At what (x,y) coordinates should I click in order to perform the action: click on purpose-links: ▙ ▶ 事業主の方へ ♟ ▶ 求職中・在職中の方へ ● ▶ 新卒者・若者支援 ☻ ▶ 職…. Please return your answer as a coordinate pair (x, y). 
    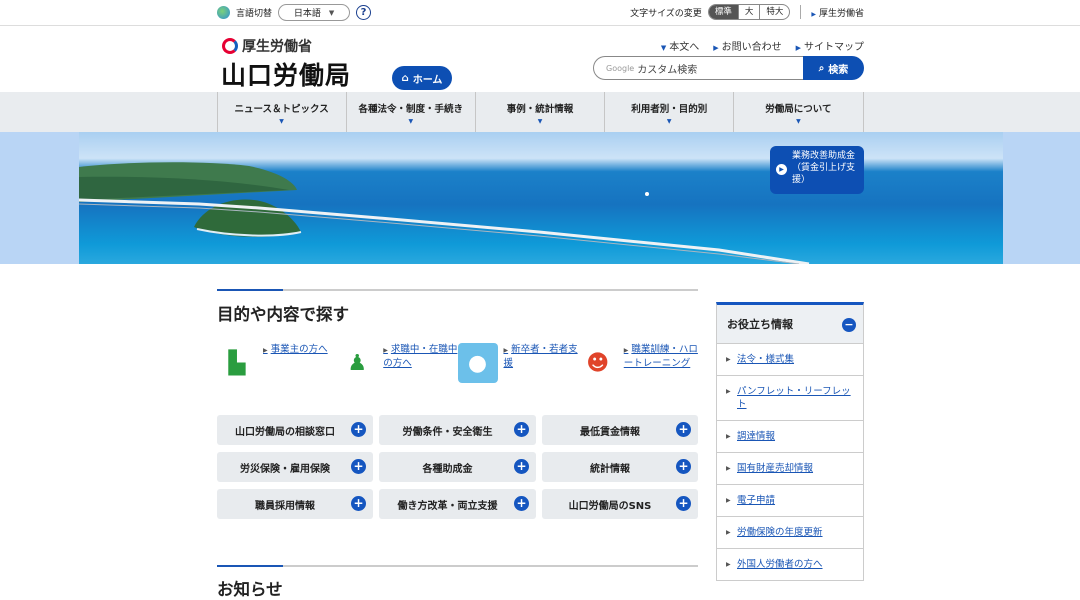
    Looking at the image, I should click on (457, 365).